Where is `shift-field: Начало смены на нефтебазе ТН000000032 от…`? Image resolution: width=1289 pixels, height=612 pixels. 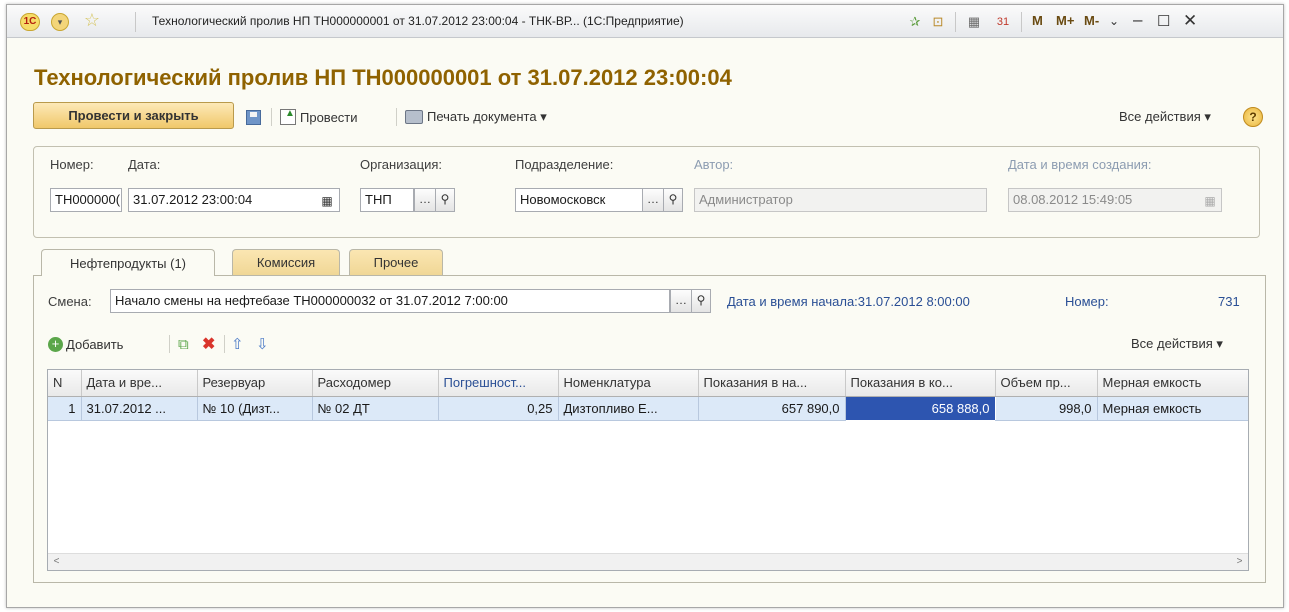
shift-field: Начало смены на нефтебазе ТН000000032 от… is located at coordinates (390, 301).